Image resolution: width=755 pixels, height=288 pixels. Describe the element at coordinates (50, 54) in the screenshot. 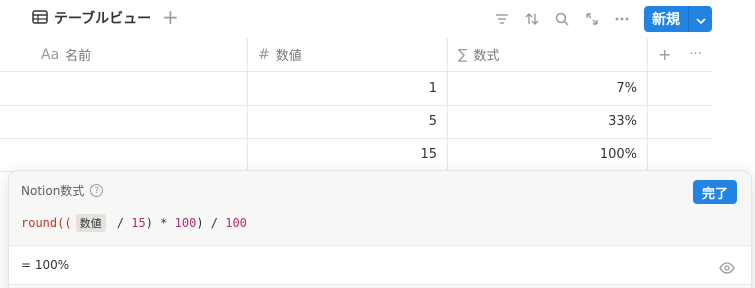

I see `text-type-icon: Aa` at that location.